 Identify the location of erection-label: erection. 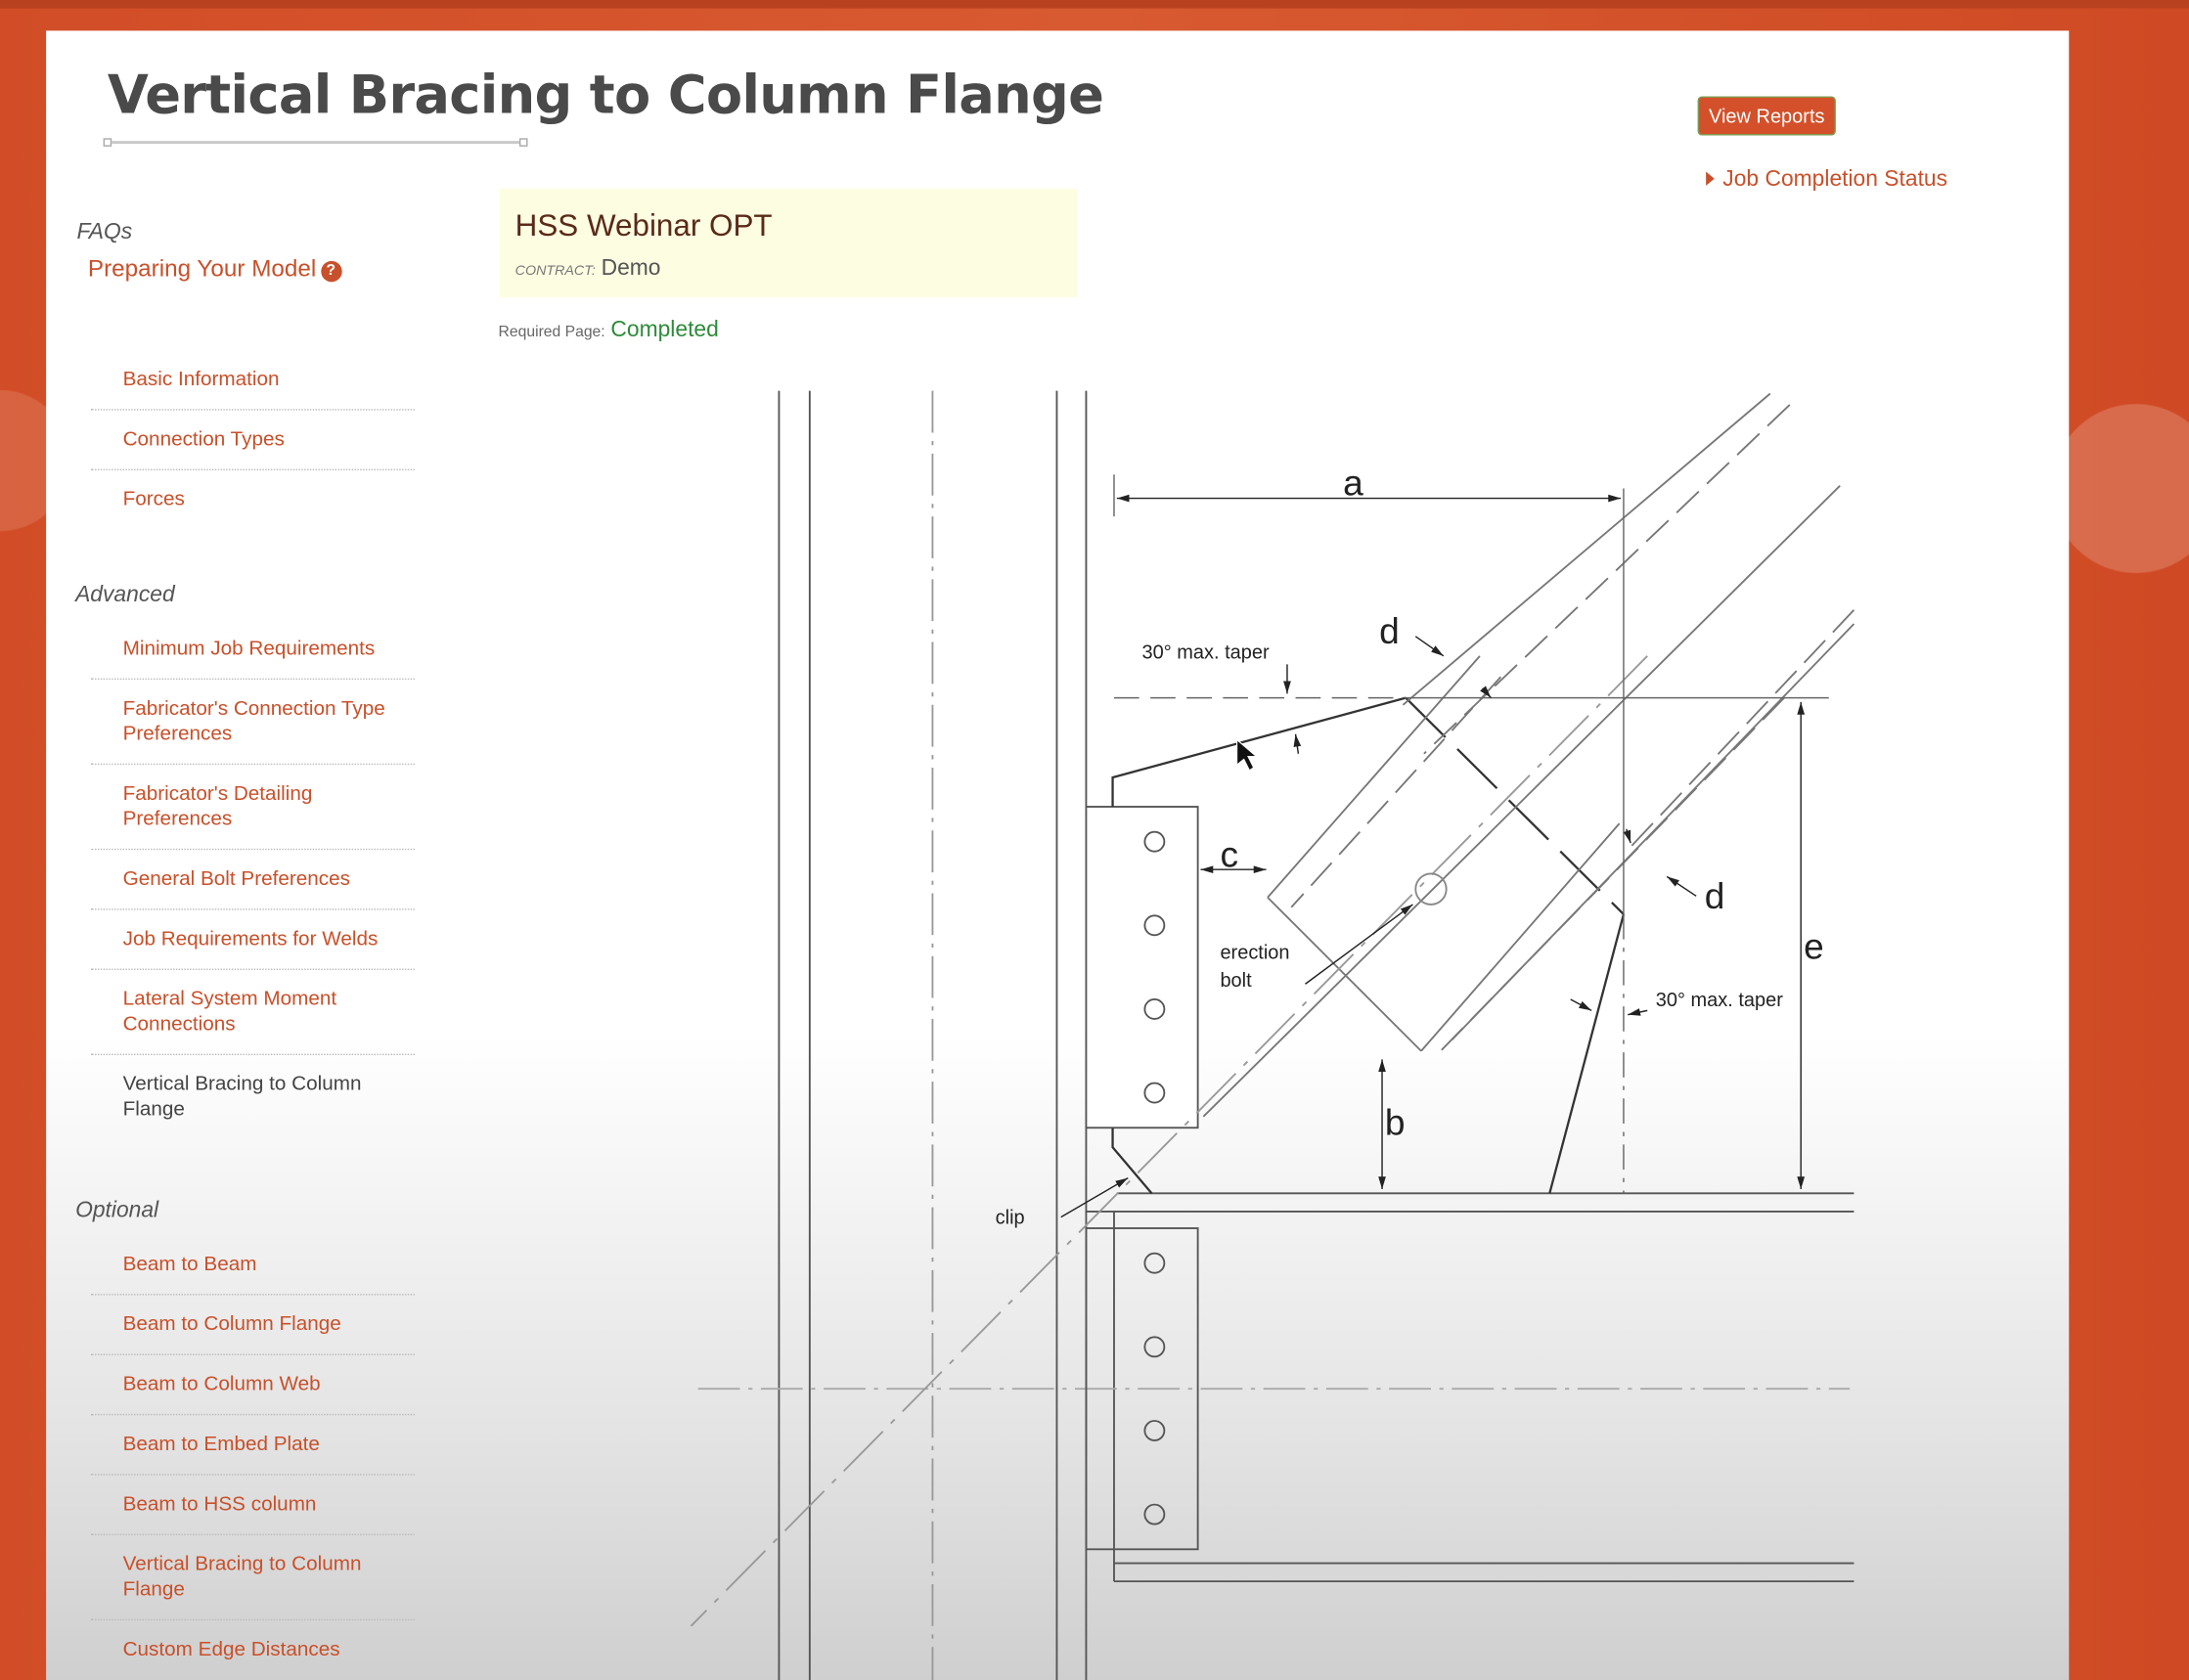
(1254, 953).